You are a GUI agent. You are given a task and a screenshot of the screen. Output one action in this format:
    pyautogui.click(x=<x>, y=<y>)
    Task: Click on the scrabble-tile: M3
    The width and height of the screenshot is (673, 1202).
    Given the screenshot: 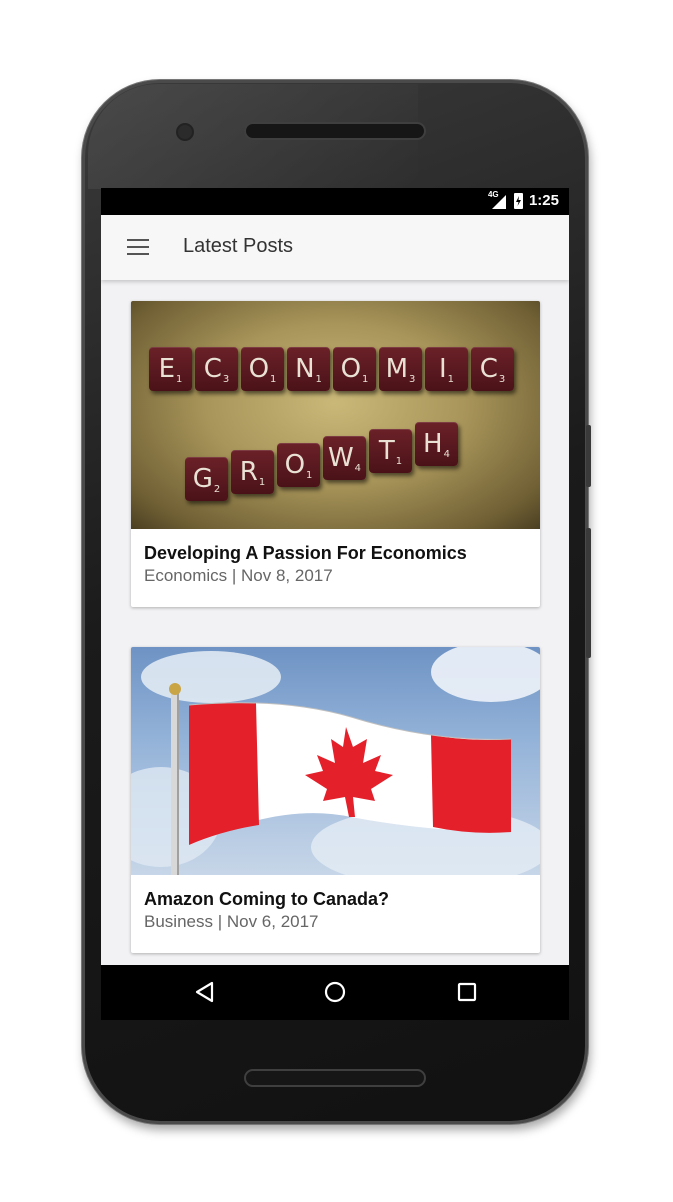 What is the action you would take?
    pyautogui.click(x=400, y=369)
    